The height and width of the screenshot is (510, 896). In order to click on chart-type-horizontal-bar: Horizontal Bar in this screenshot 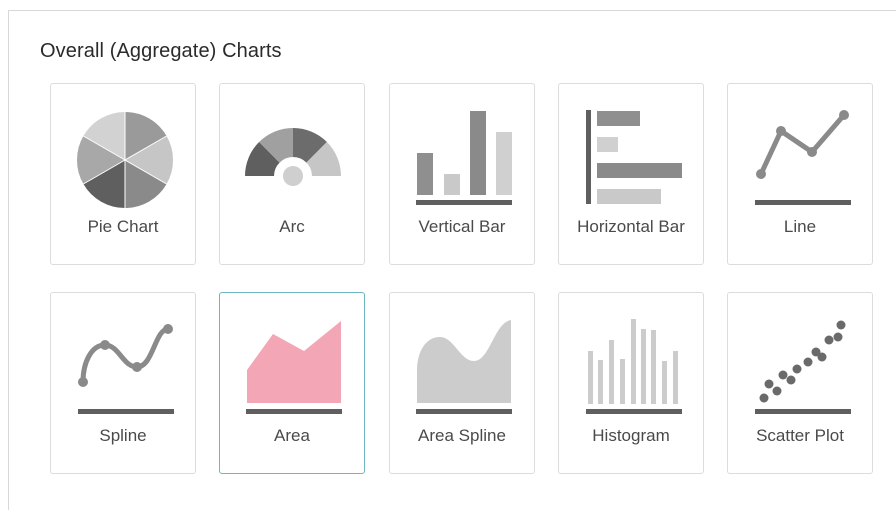, I will do `click(631, 174)`.